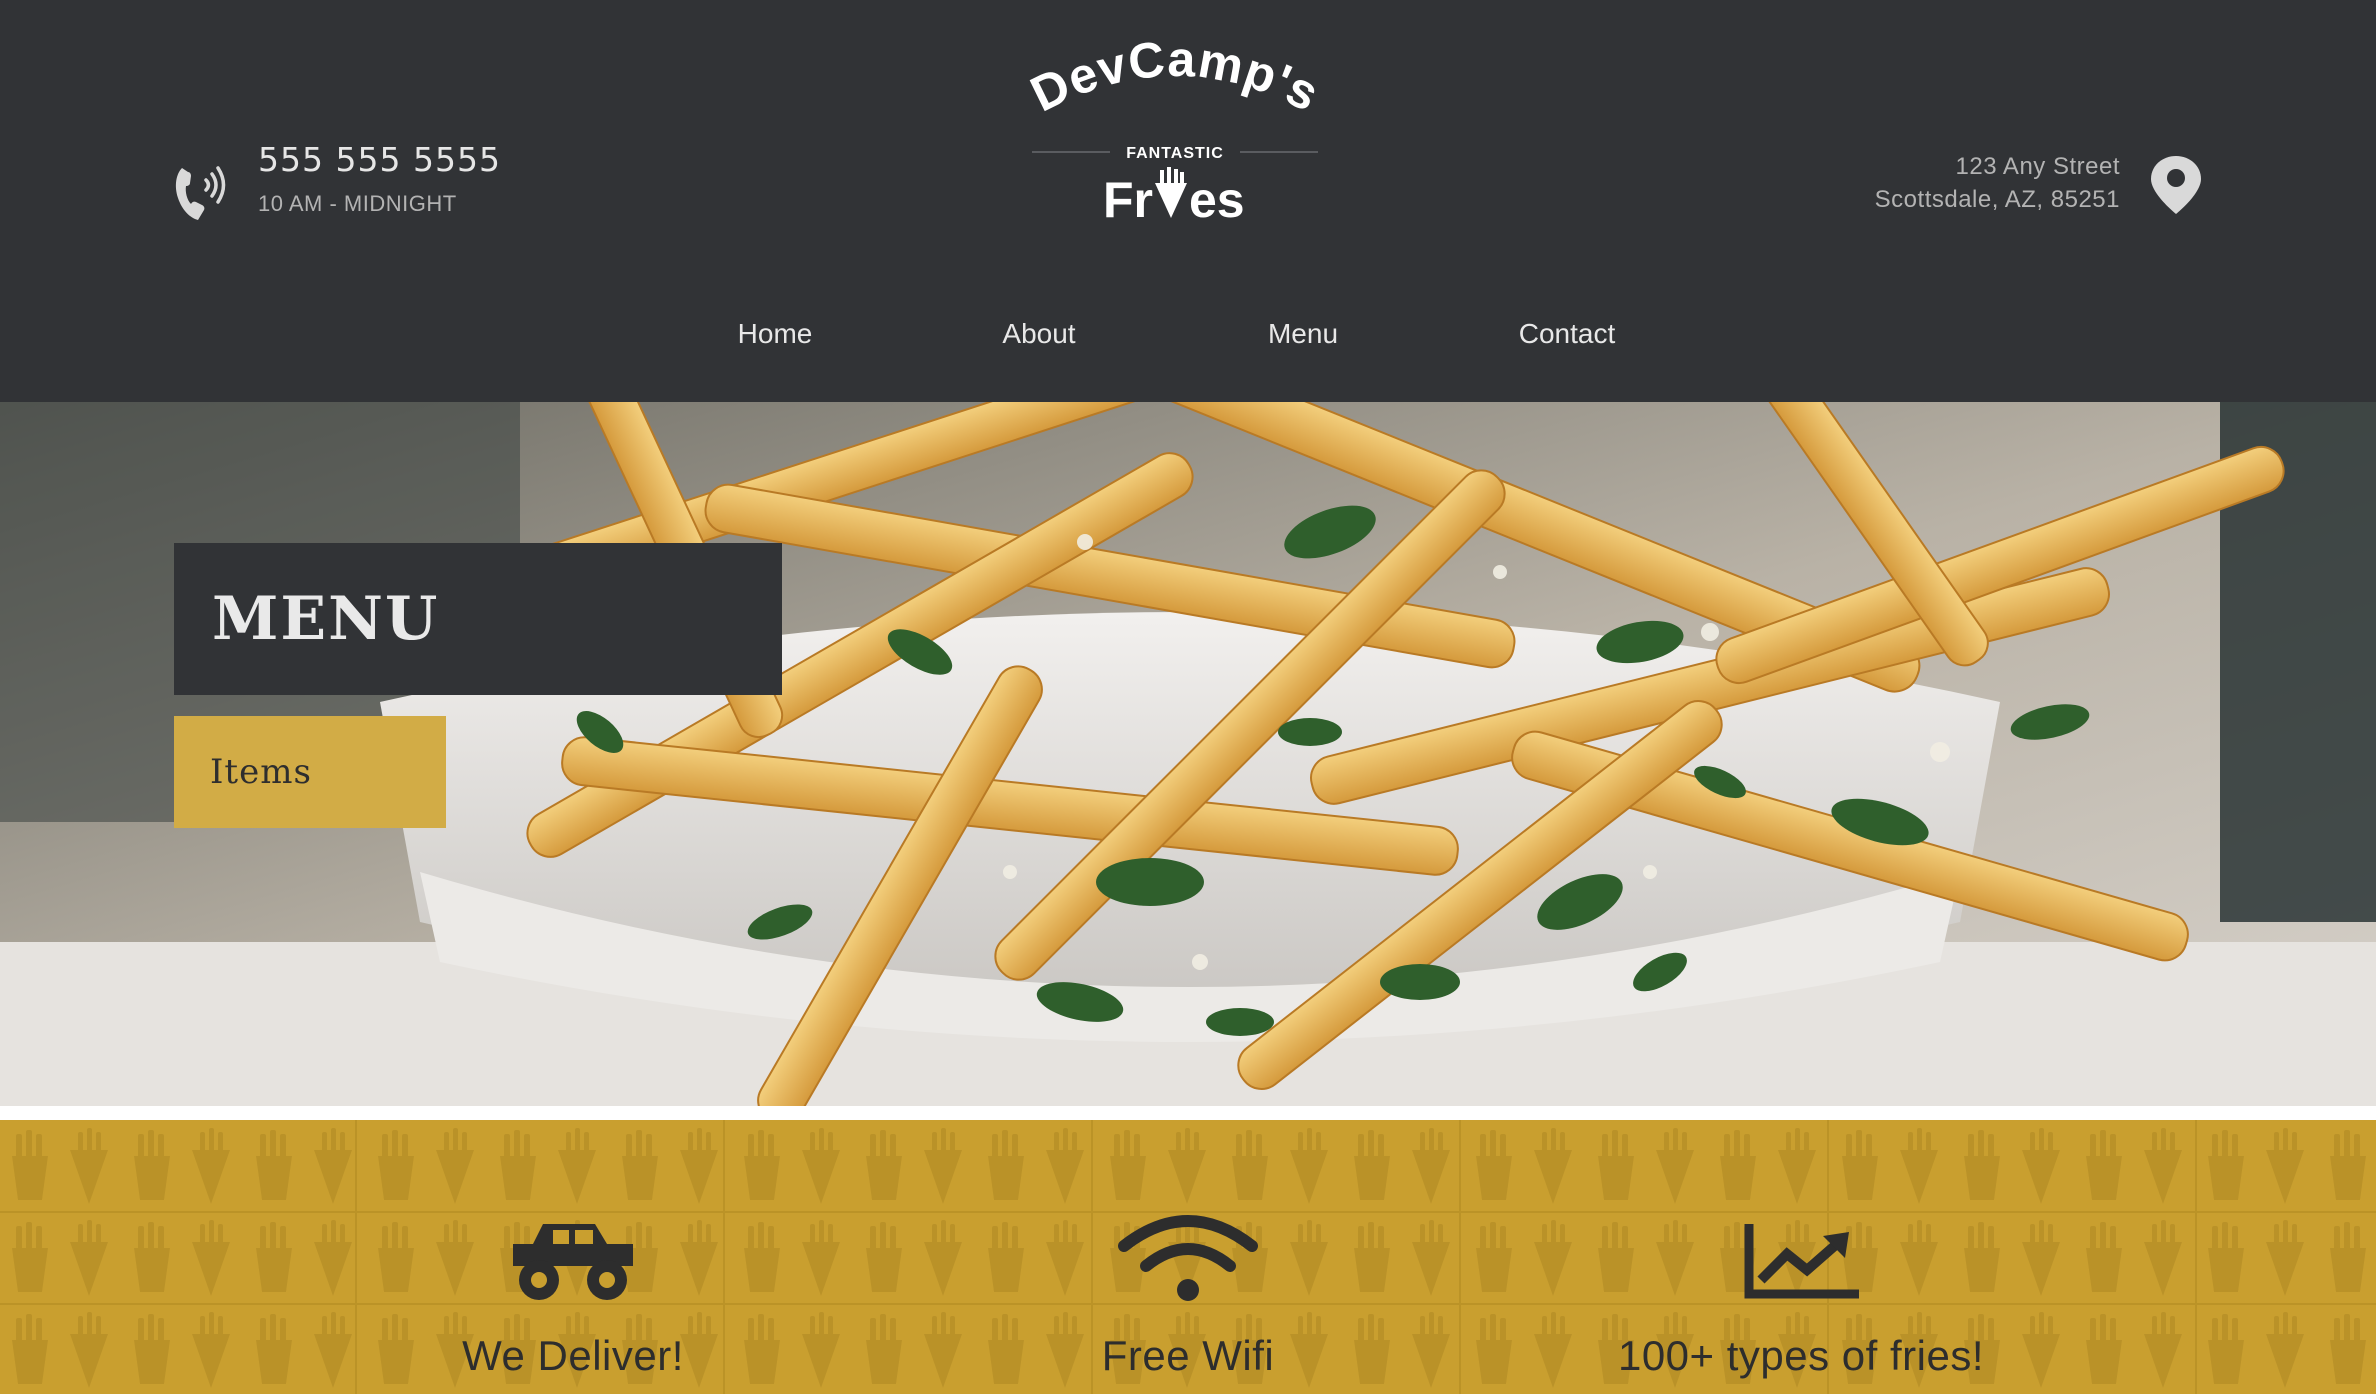  Describe the element at coordinates (357, 203) in the screenshot. I see `business-hours: 10 AM - MIDNIGHT` at that location.